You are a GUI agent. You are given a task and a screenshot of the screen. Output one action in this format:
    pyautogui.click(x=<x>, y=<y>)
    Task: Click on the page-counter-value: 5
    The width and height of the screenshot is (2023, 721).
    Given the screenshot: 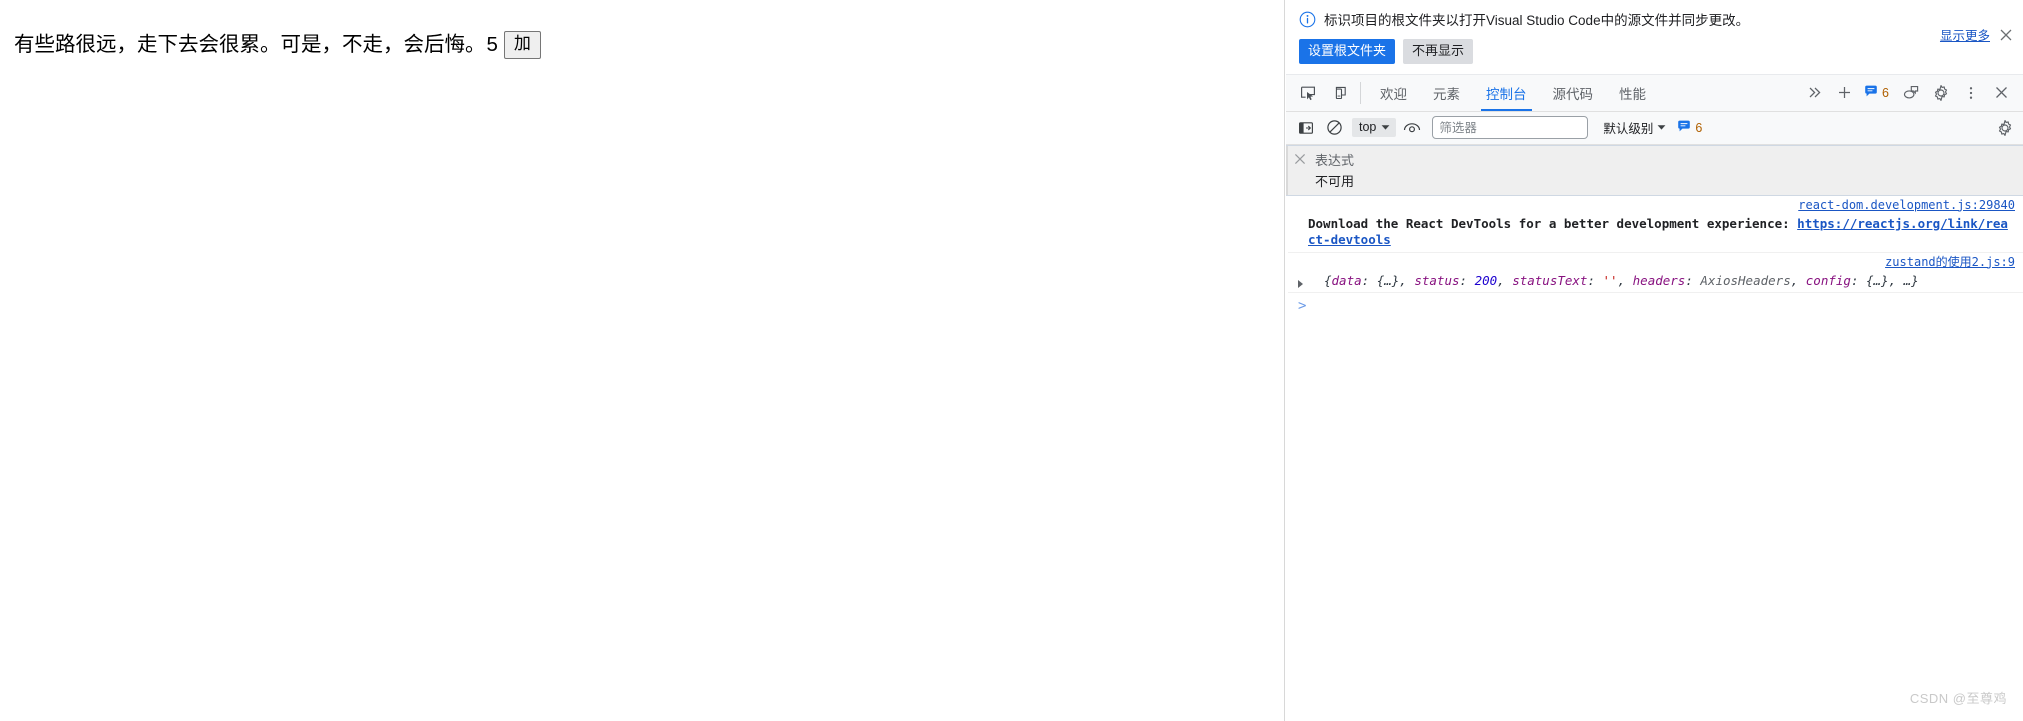 What is the action you would take?
    pyautogui.click(x=492, y=44)
    